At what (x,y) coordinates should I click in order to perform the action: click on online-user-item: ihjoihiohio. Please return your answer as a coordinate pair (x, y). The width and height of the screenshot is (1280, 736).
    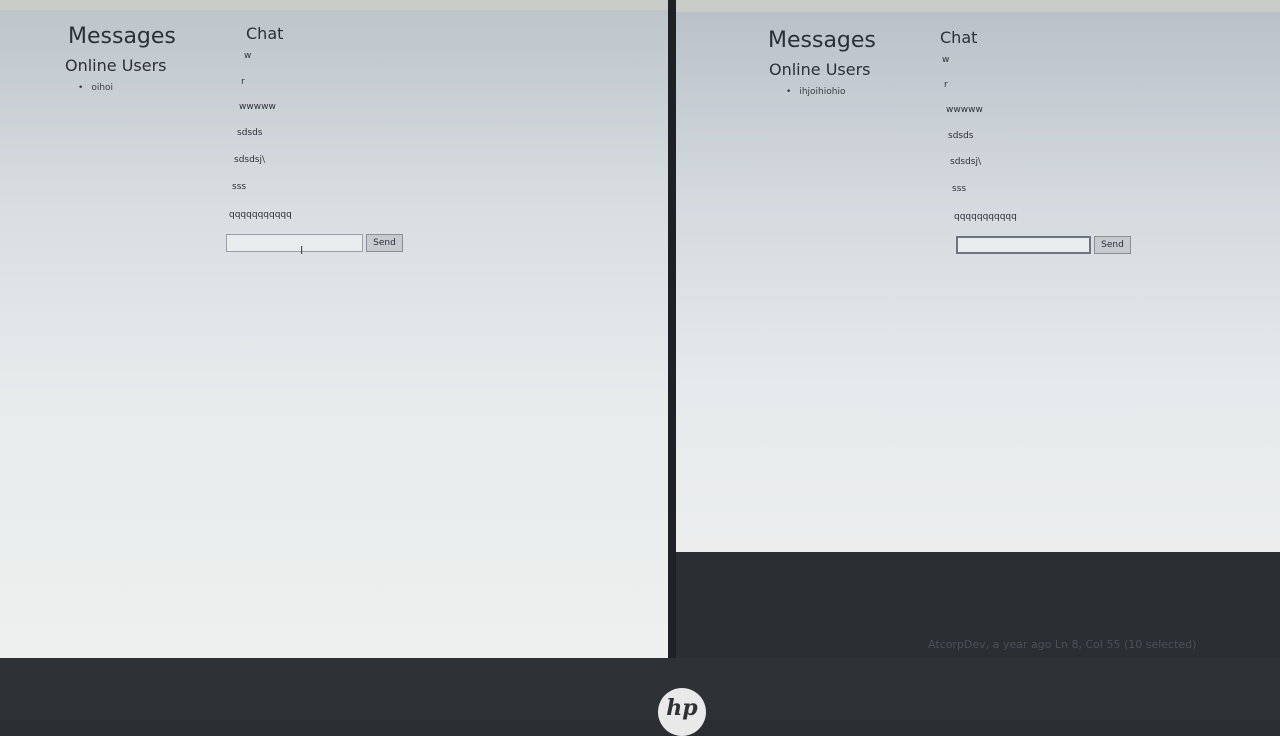
    Looking at the image, I should click on (815, 92).